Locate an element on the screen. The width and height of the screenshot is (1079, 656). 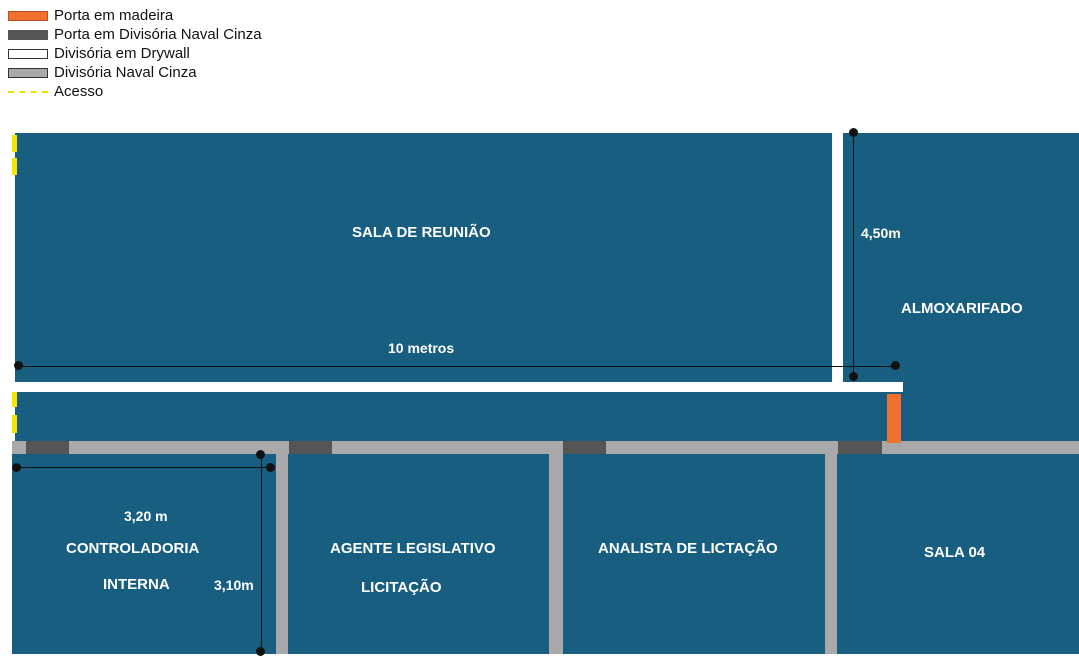
controladoria-label-line1: CONTROLADORIA is located at coordinates (133, 548).